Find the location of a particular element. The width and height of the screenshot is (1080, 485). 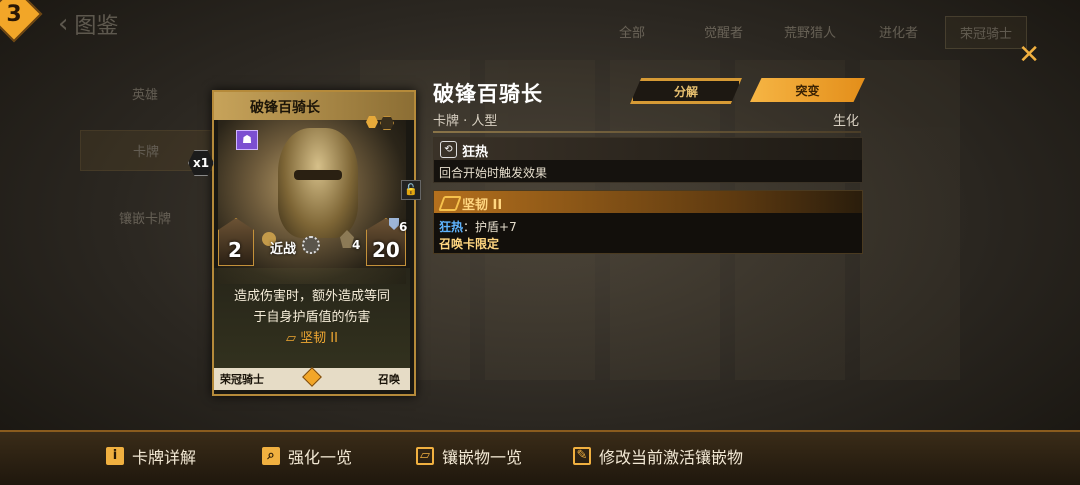

inlay-icon is located at coordinates (450, 203).